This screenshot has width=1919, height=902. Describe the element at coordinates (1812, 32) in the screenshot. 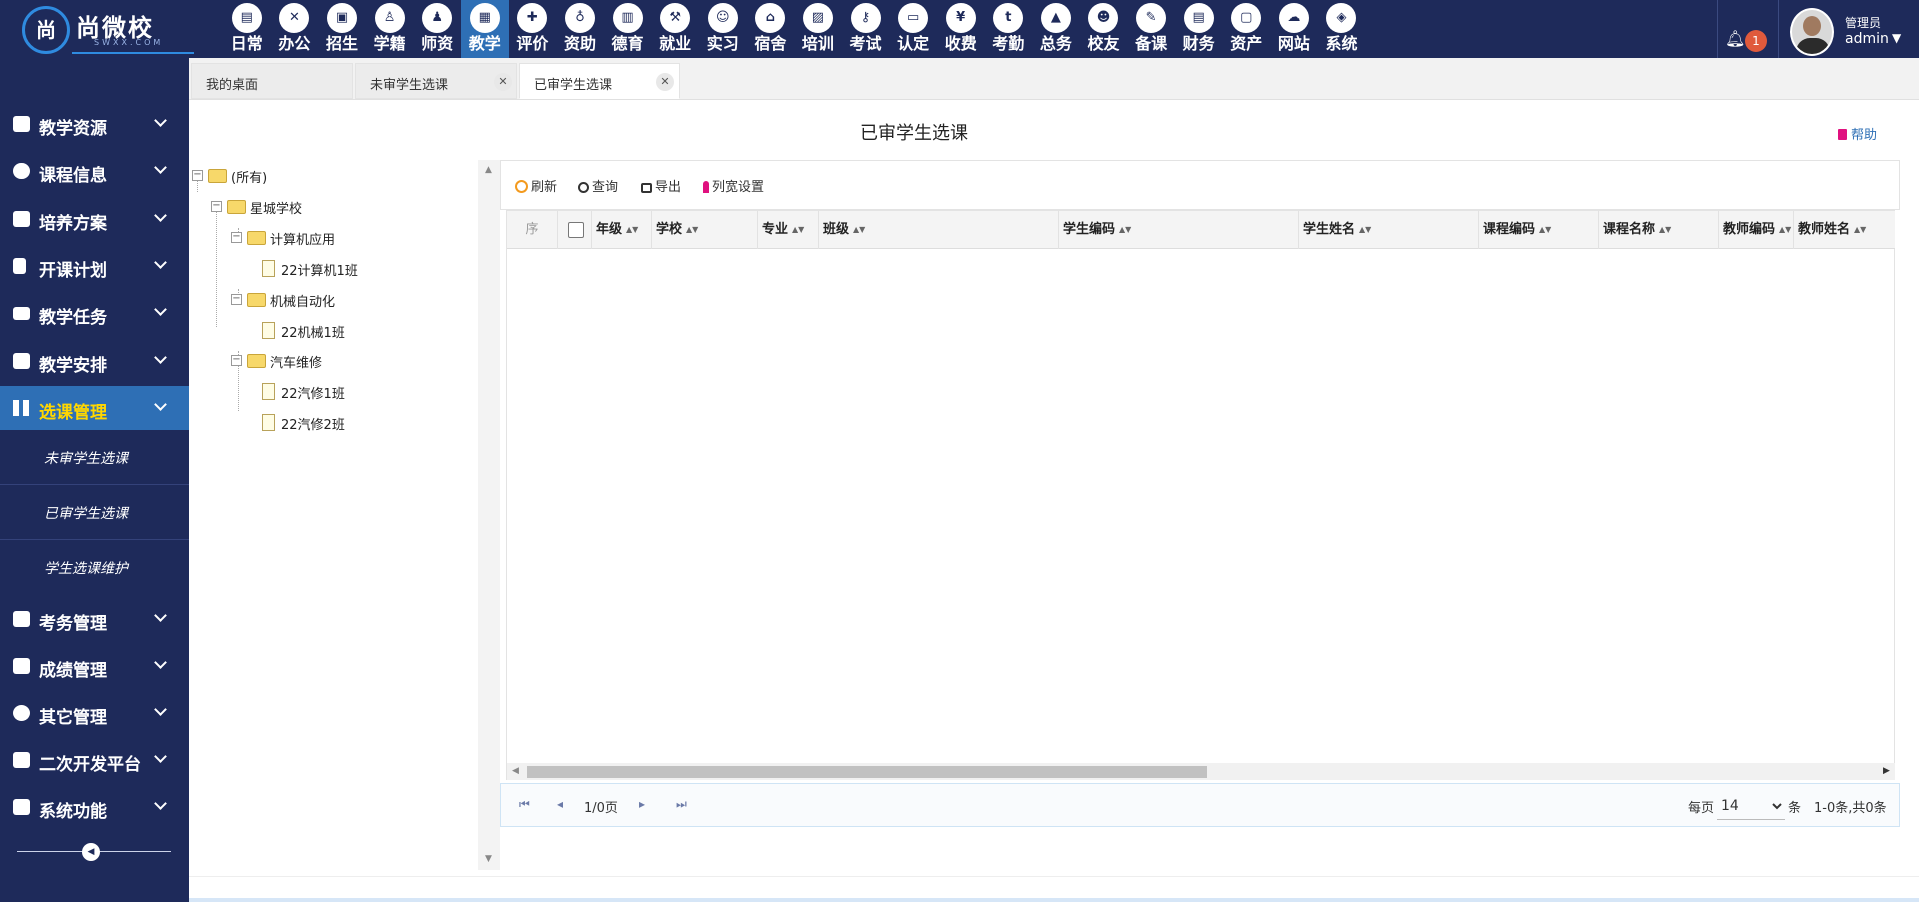

I see `avatar` at that location.